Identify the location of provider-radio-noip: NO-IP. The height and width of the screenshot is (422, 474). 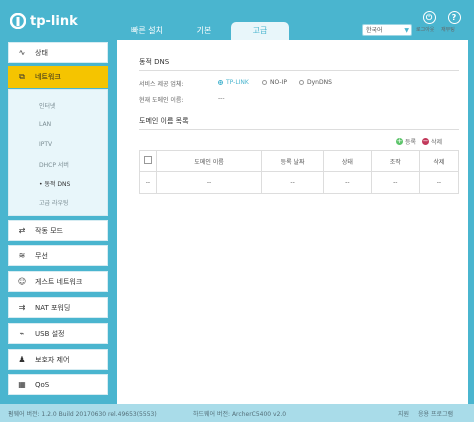
(274, 82).